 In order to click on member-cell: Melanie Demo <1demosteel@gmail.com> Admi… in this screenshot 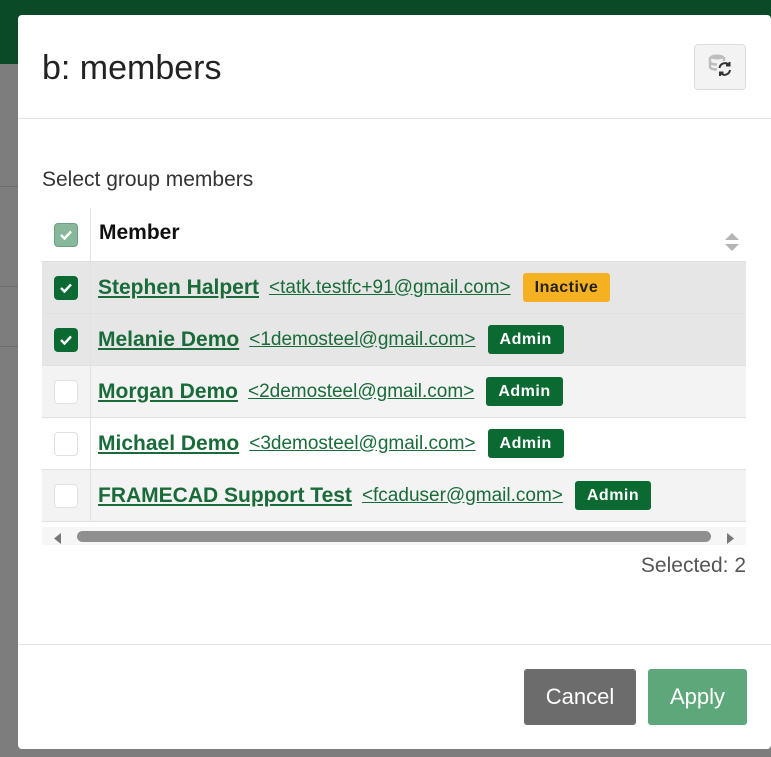, I will do `click(418, 339)`.